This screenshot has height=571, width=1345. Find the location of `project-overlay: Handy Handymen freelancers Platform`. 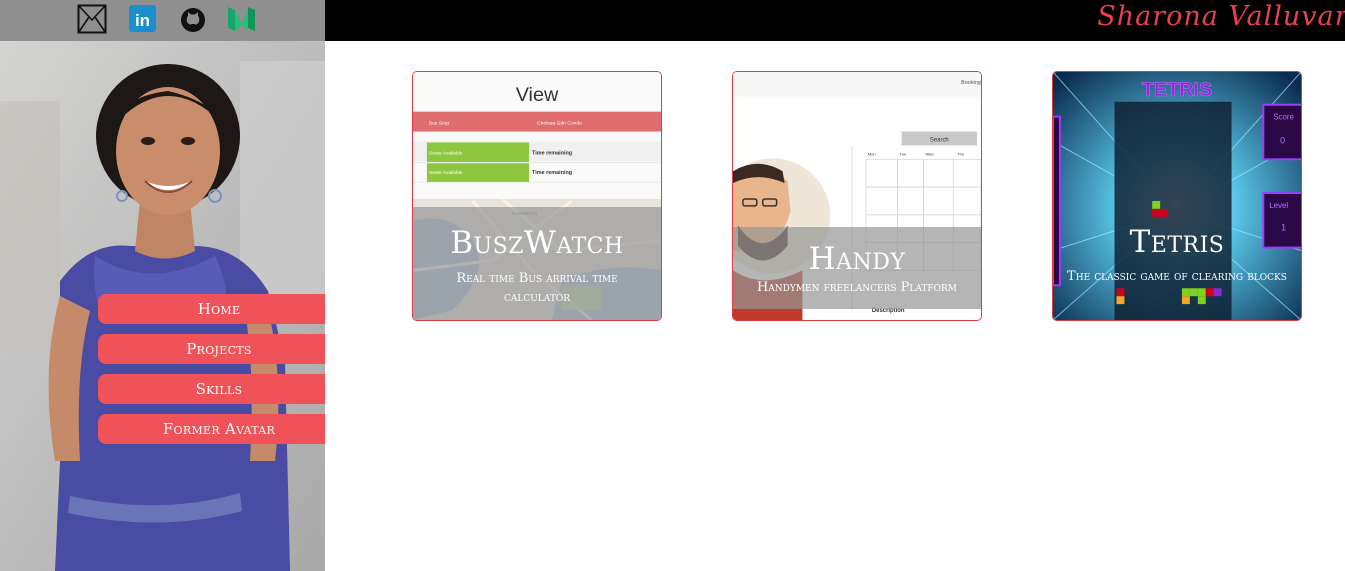

project-overlay: Handy Handymen freelancers Platform is located at coordinates (857, 268).